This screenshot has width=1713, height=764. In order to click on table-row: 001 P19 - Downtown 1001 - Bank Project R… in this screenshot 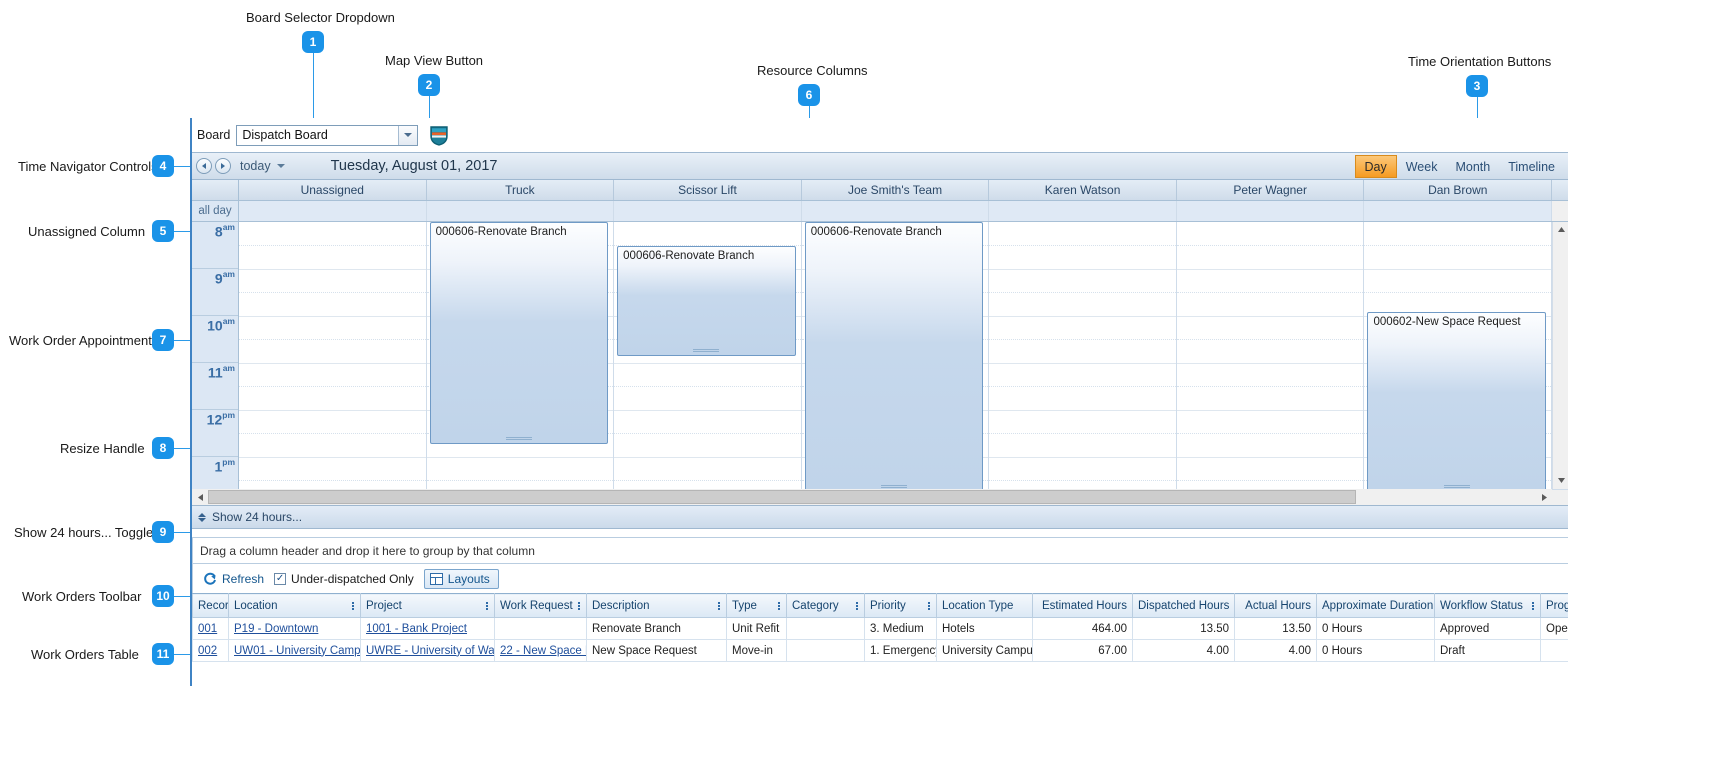, I will do `click(880, 628)`.